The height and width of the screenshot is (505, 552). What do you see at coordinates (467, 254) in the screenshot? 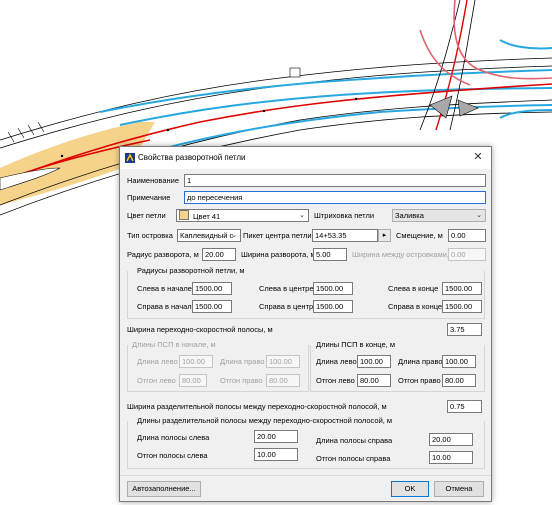
I see `island-width-input: 0.00` at bounding box center [467, 254].